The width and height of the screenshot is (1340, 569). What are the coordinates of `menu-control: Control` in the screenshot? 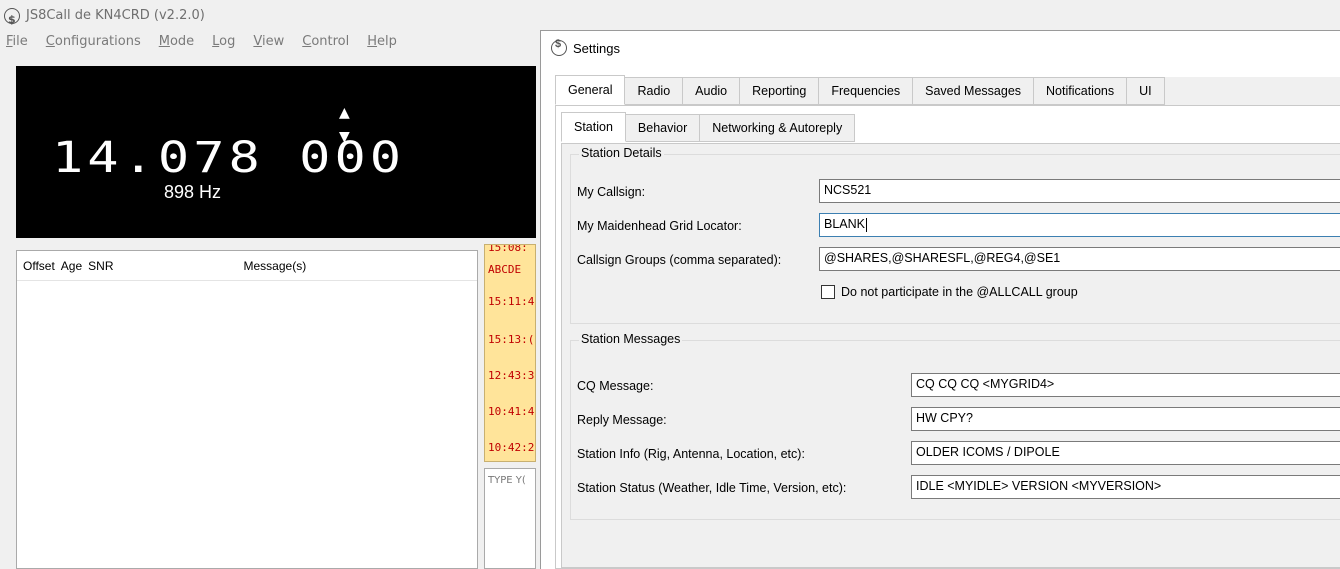 It's located at (325, 45).